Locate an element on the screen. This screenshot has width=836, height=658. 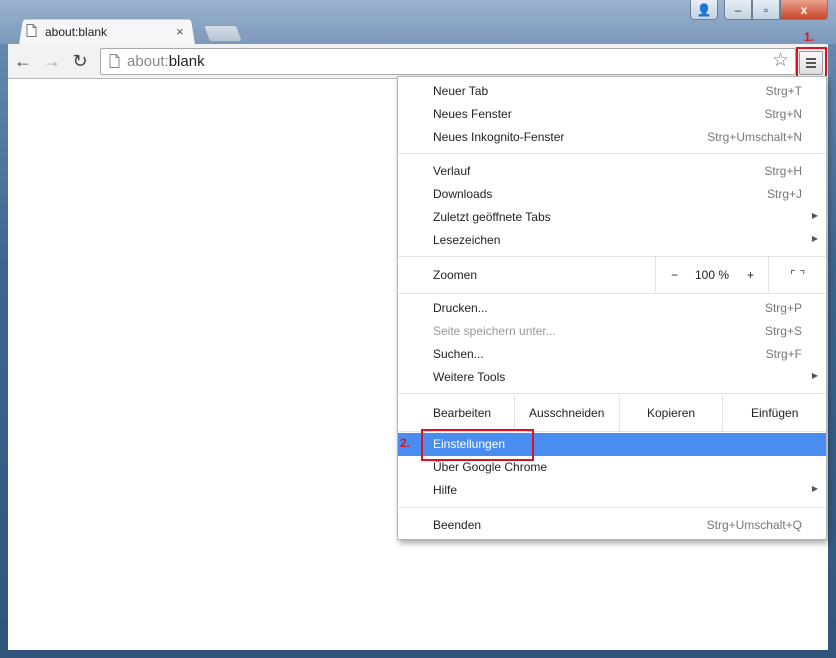
menu-item-history: Verlauf Strg+H is located at coordinates (612, 171).